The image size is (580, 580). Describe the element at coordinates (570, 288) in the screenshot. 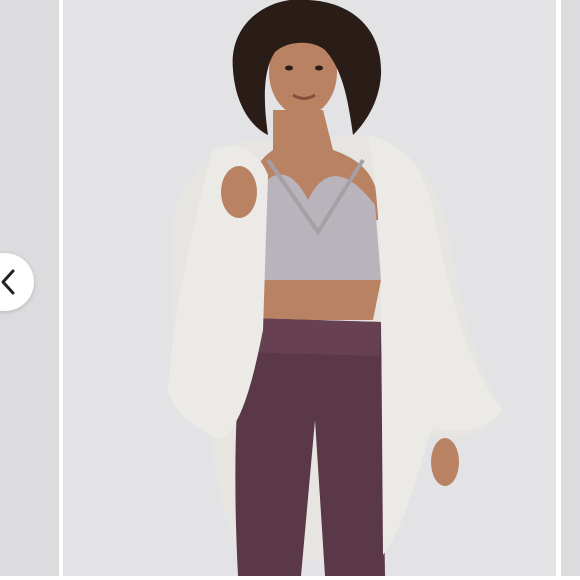

I see `next-slide-peek` at that location.